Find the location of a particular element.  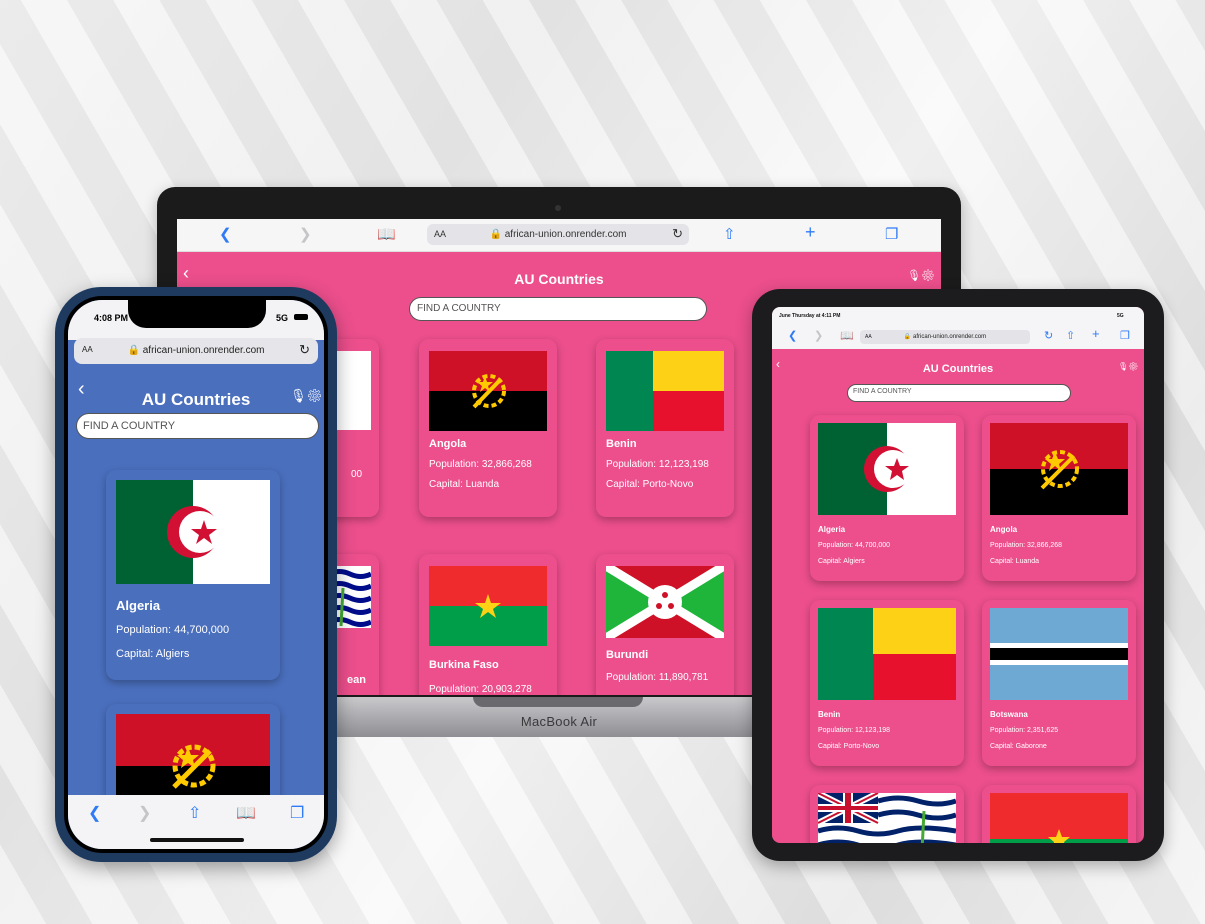

iphone-reload-icon: ↻ is located at coordinates (304, 350).